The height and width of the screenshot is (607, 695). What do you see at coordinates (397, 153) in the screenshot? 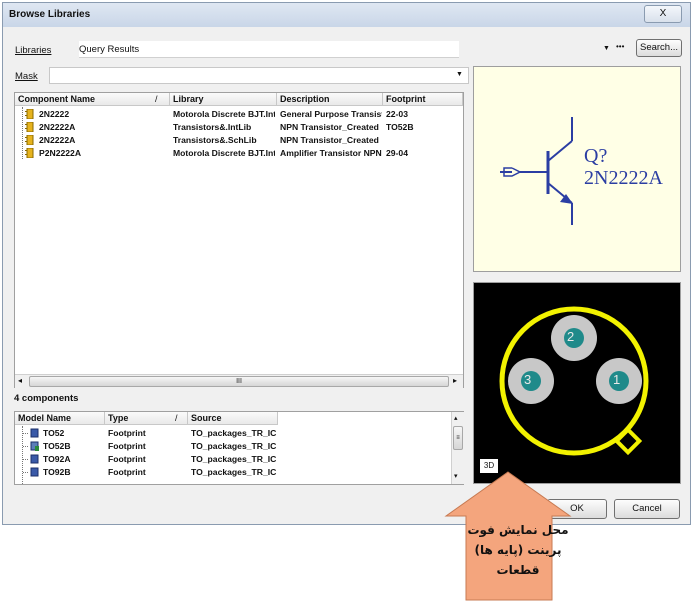
I see `component-footprint: 29-04` at bounding box center [397, 153].